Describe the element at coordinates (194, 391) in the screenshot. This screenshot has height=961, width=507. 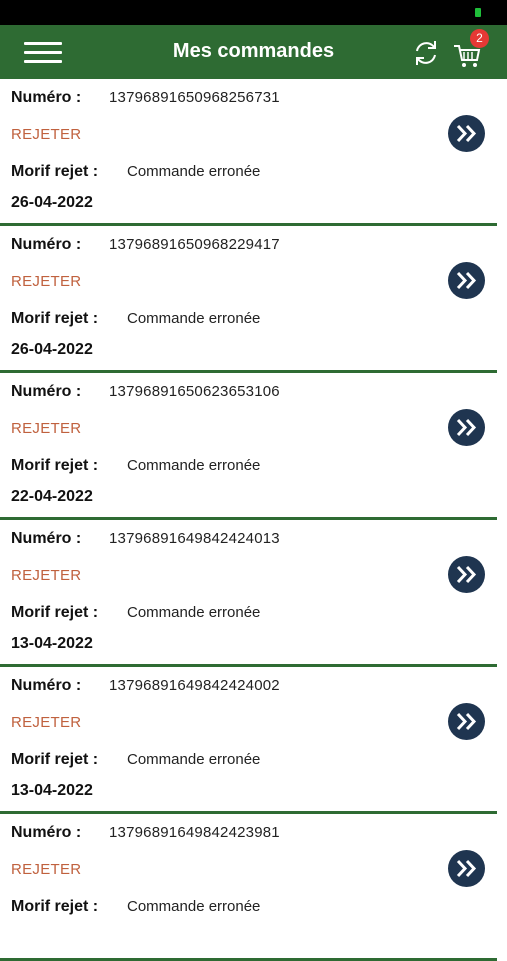
I see `order-number: 13796891650623653106` at that location.